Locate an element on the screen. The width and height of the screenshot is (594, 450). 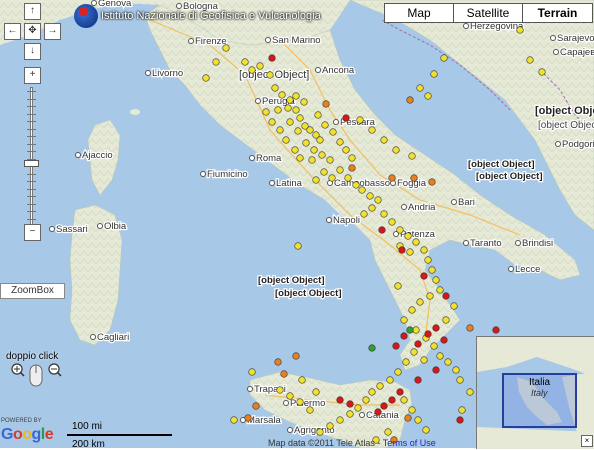
overview-map: Italia Italy × is located at coordinates (535, 392).